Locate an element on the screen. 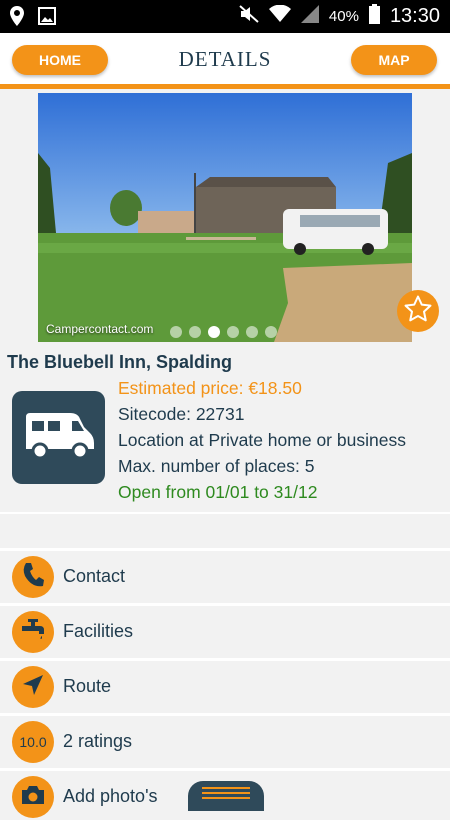 Image resolution: width=450 pixels, height=820 pixels. ratings-row: 10.0 2 ratings is located at coordinates (225, 739).